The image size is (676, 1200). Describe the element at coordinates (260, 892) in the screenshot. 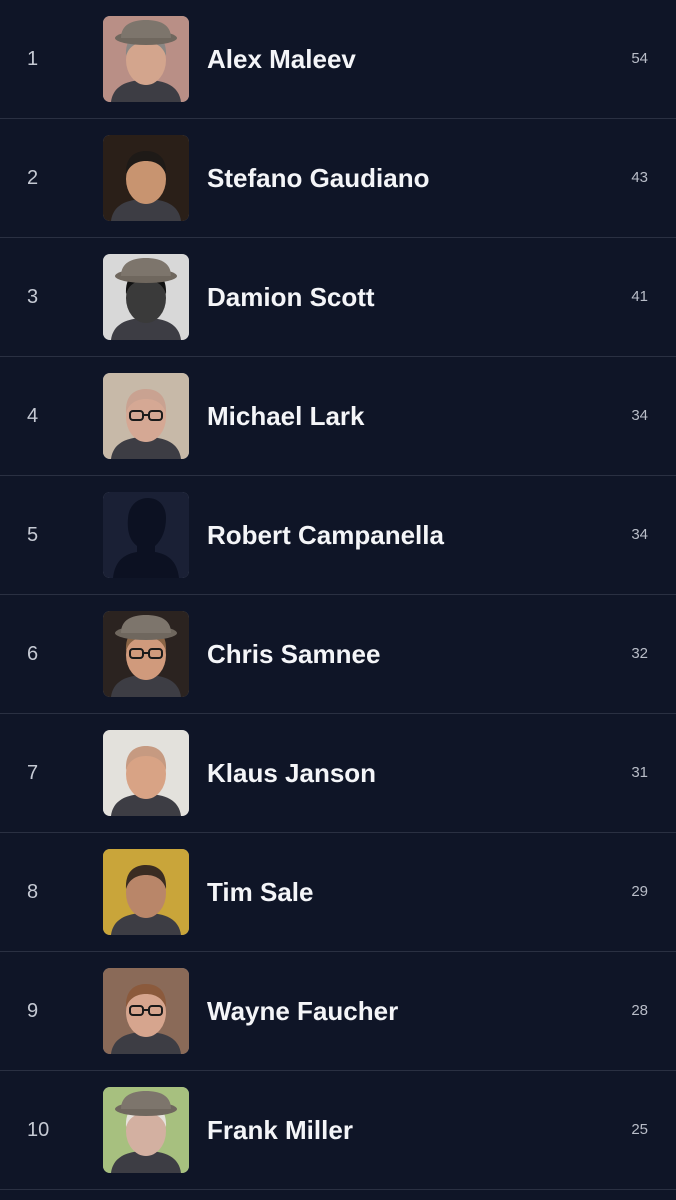

I see `artist-name: Tim Sale` at that location.